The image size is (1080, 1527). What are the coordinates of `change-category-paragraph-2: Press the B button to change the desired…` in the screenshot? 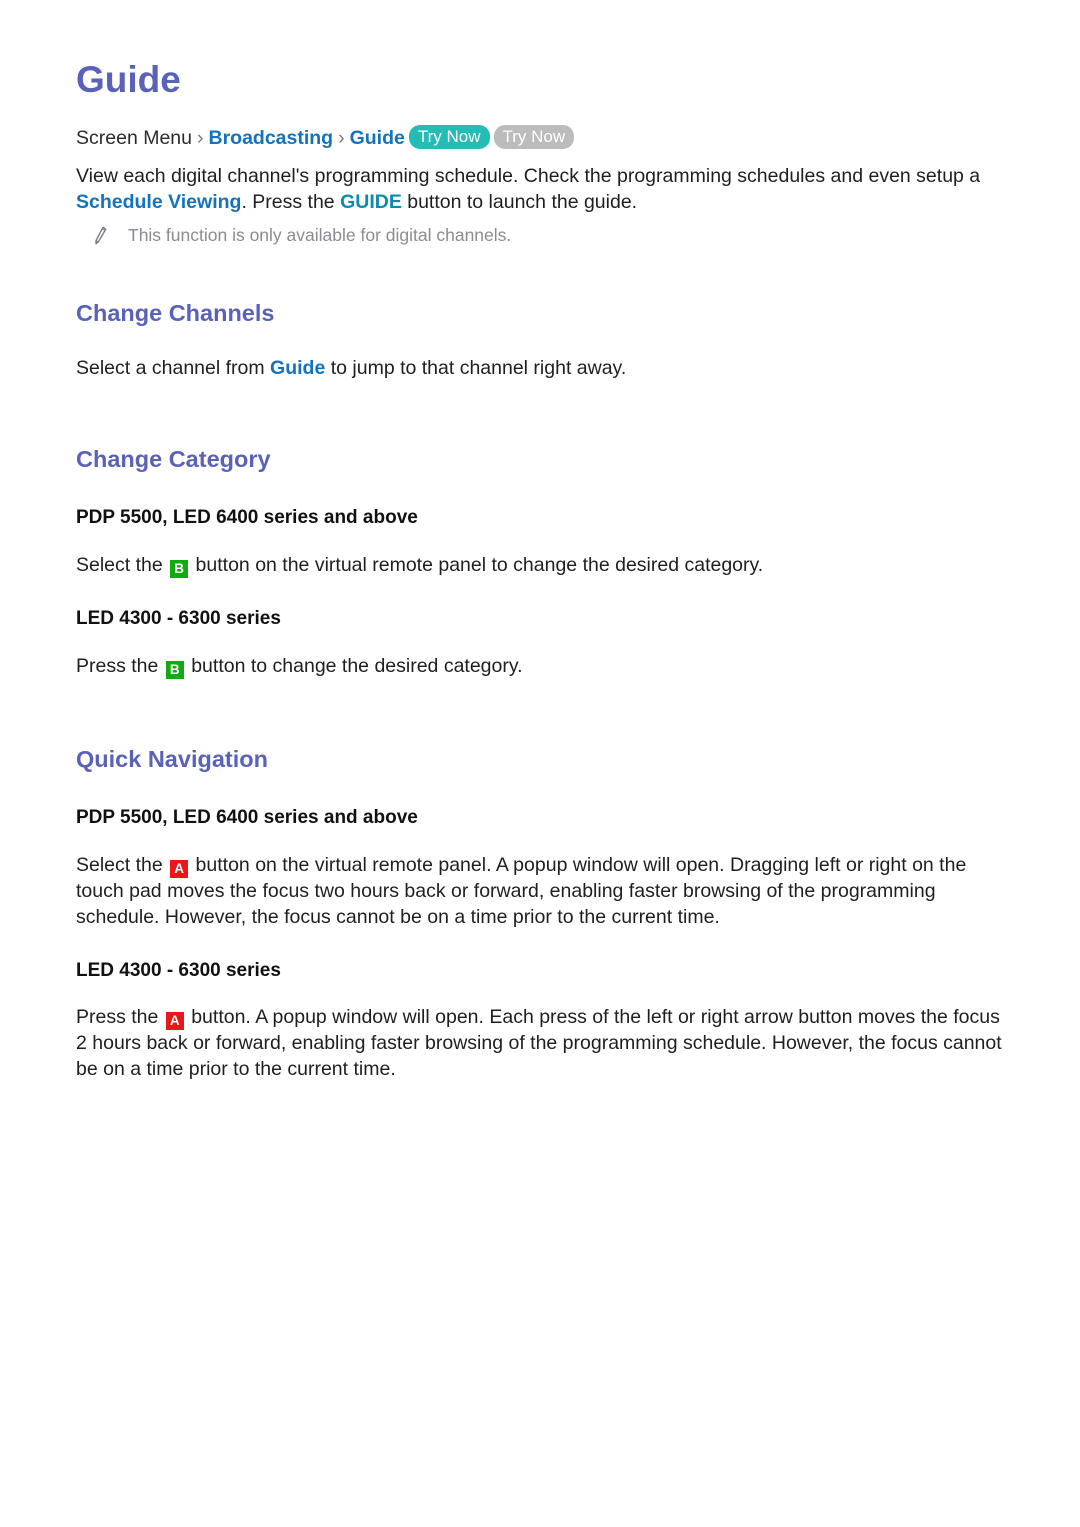 It's located at (546, 666).